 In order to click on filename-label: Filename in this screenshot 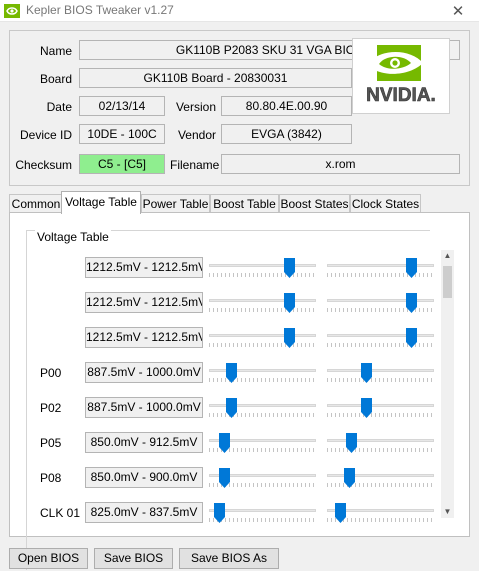, I will do `click(195, 165)`.